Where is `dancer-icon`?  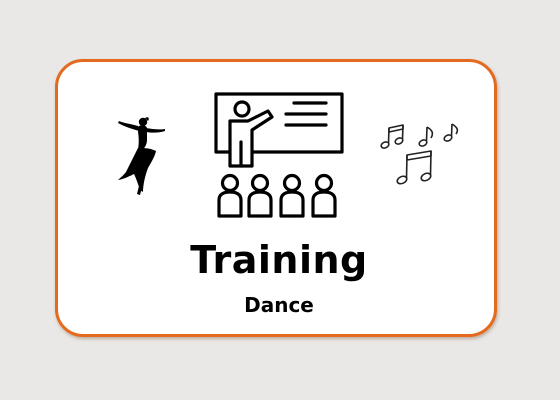 dancer-icon is located at coordinates (141, 156).